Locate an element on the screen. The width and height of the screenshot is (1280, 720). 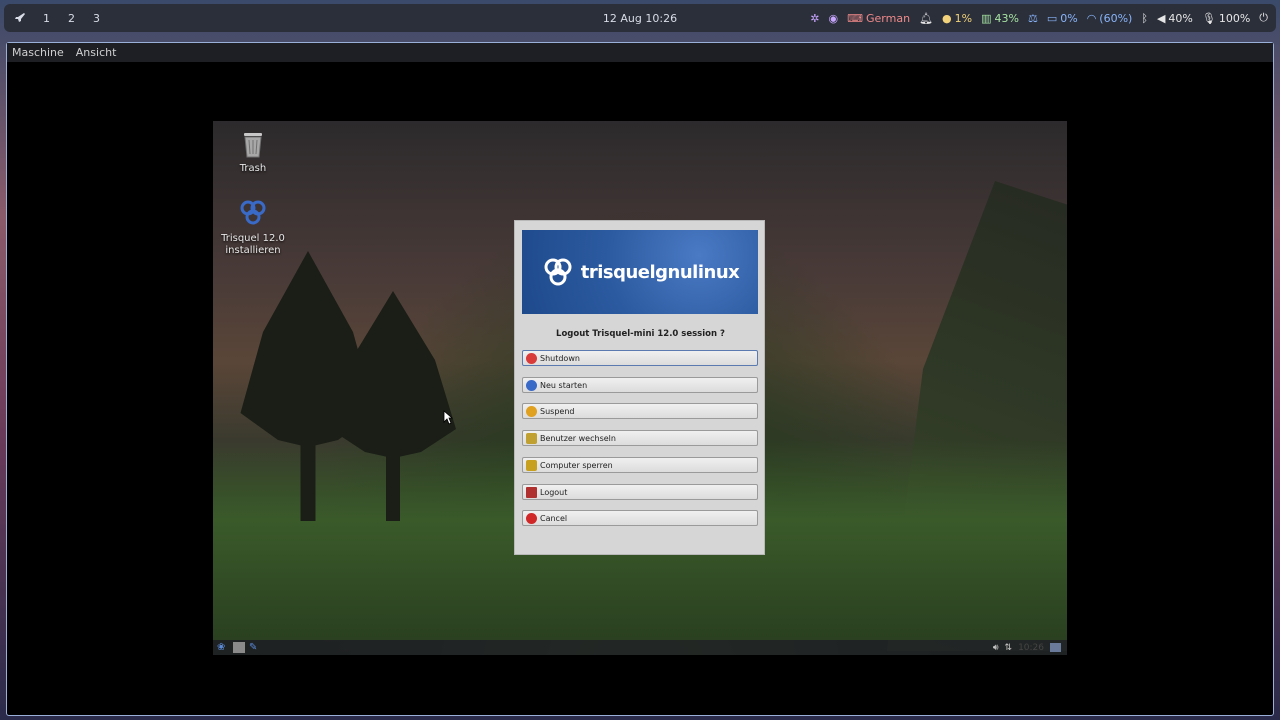
battery-value: 43% is located at coordinates (1006, 18).